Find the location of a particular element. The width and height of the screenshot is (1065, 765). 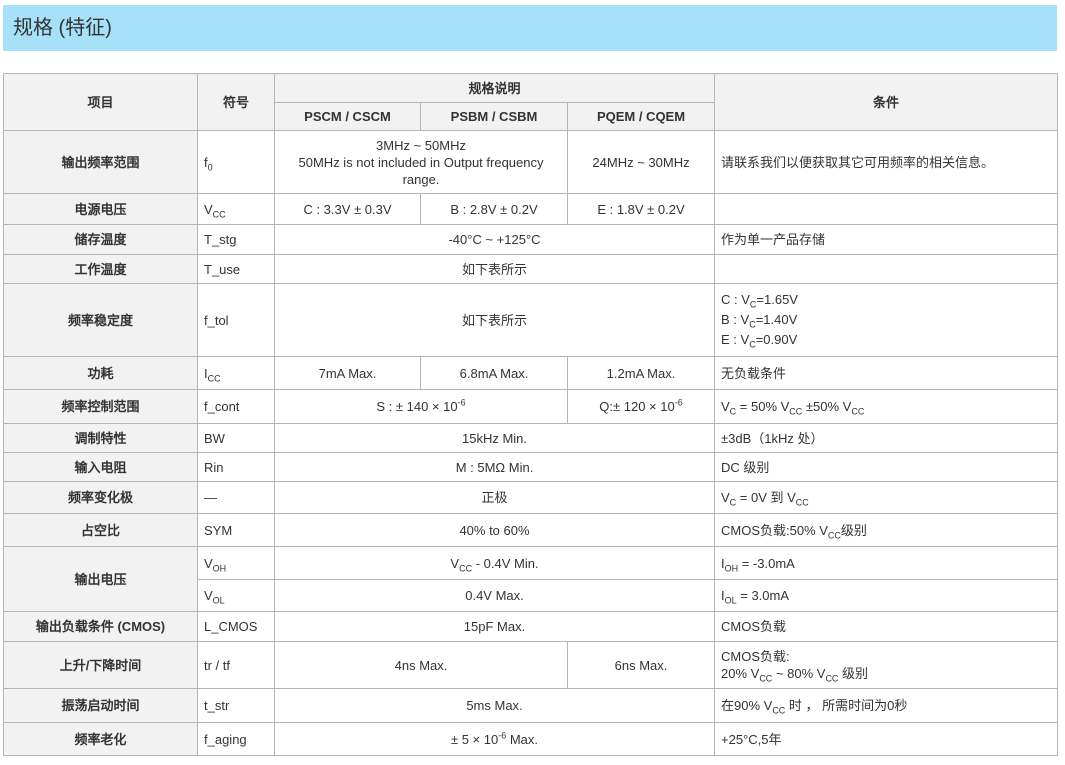

header-condition: 条件 is located at coordinates (886, 102).